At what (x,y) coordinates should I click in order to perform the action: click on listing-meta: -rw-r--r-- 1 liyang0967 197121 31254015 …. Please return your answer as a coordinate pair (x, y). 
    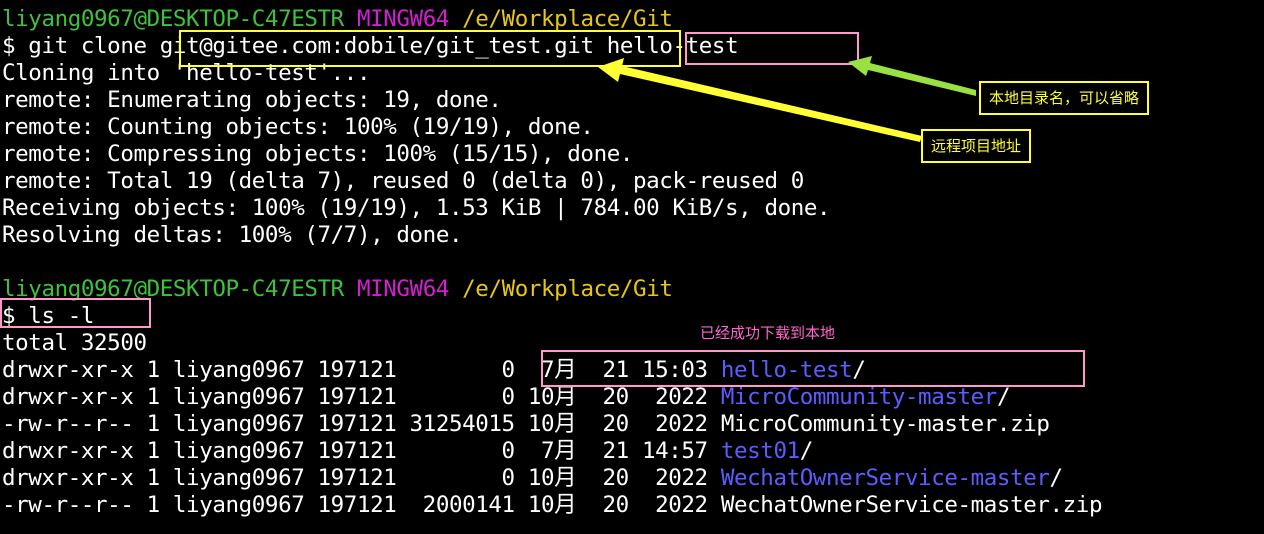
    Looking at the image, I should click on (361, 424).